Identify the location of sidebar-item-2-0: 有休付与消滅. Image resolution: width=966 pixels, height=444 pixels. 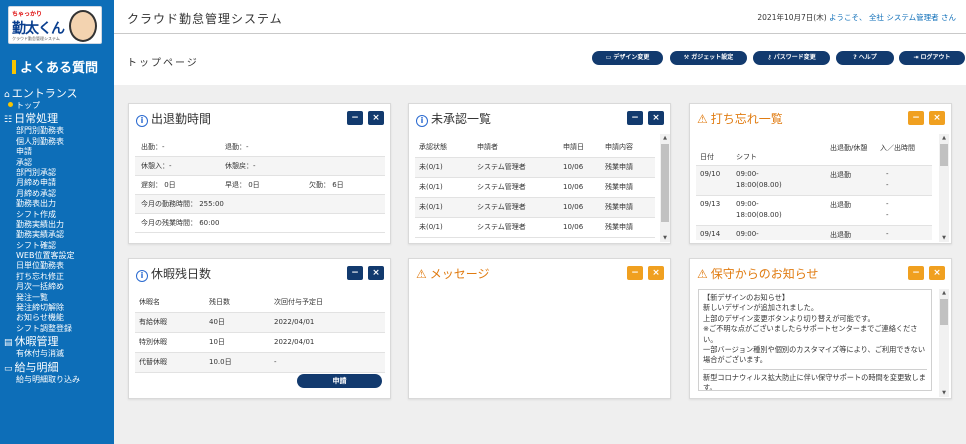
(59, 354).